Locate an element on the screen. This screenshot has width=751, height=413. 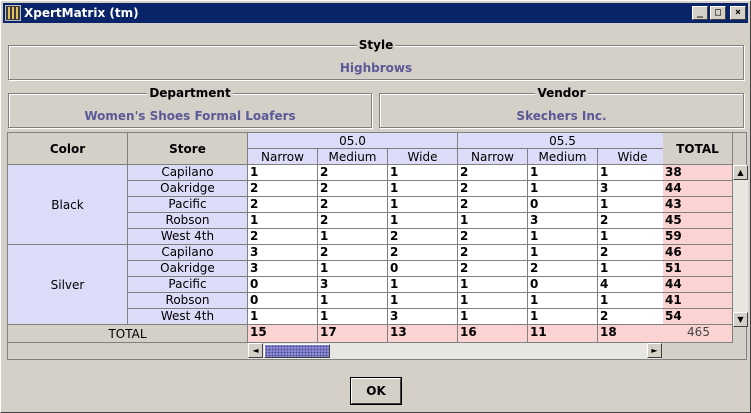
horizontal-scroll-thumb is located at coordinates (297, 351).